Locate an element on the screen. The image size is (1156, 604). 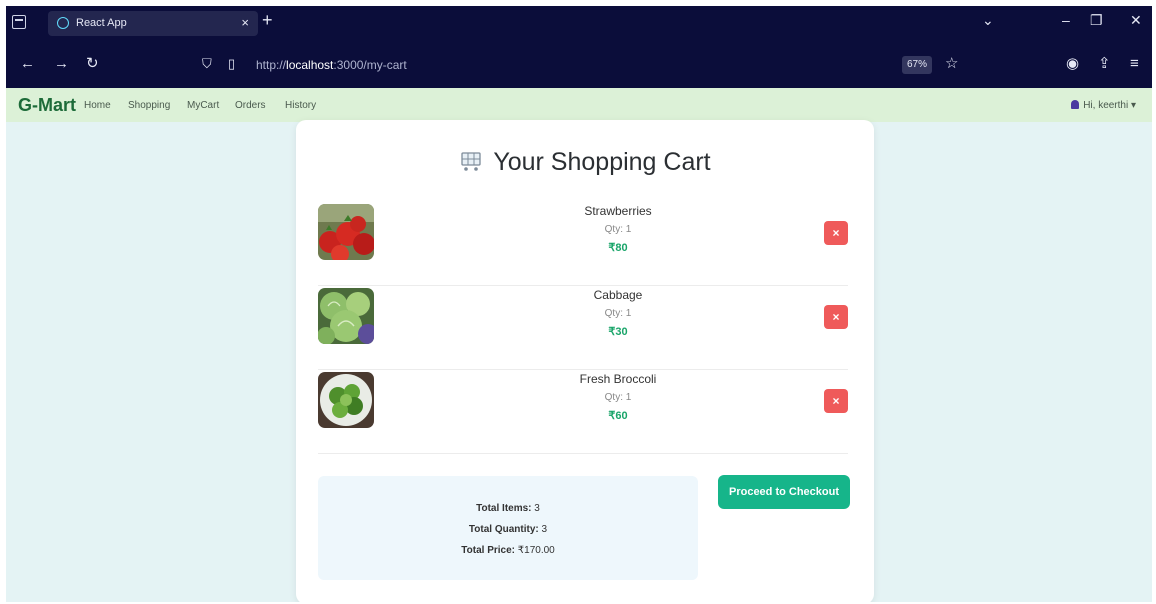
nav-link-shopping: Shopping is located at coordinates (149, 105).